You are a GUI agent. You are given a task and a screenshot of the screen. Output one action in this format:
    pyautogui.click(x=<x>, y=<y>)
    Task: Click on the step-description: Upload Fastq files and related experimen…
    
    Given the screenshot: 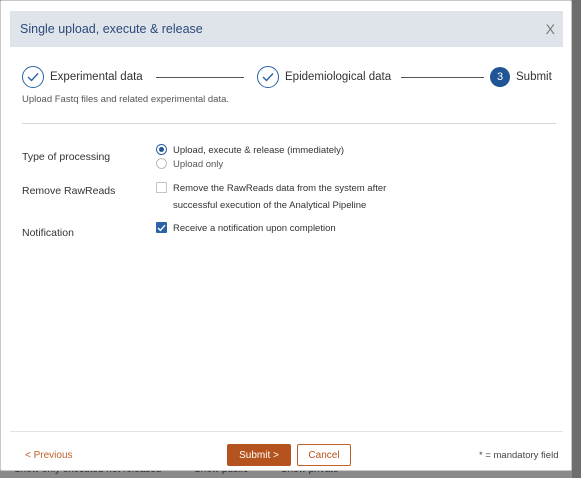 What is the action you would take?
    pyautogui.click(x=126, y=99)
    